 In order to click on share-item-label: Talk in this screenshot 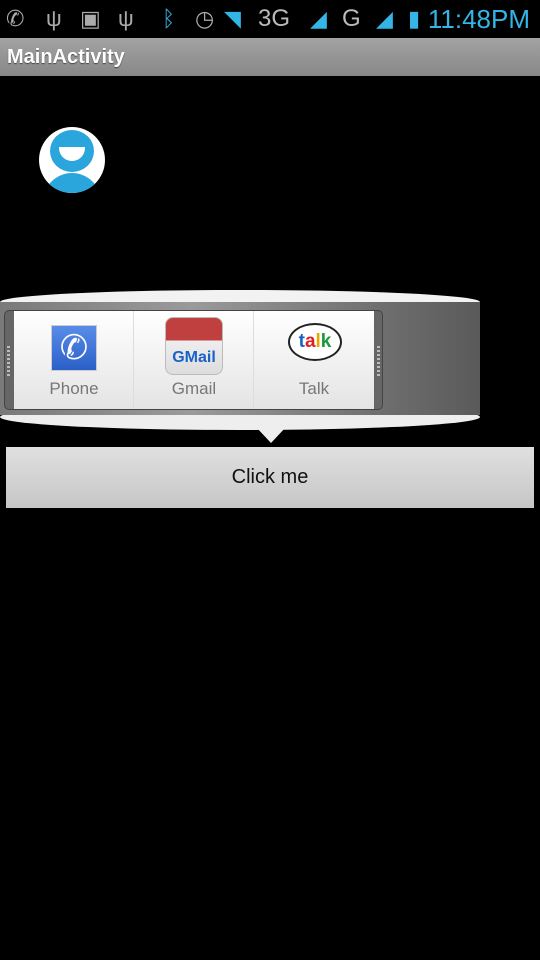, I will do `click(314, 388)`.